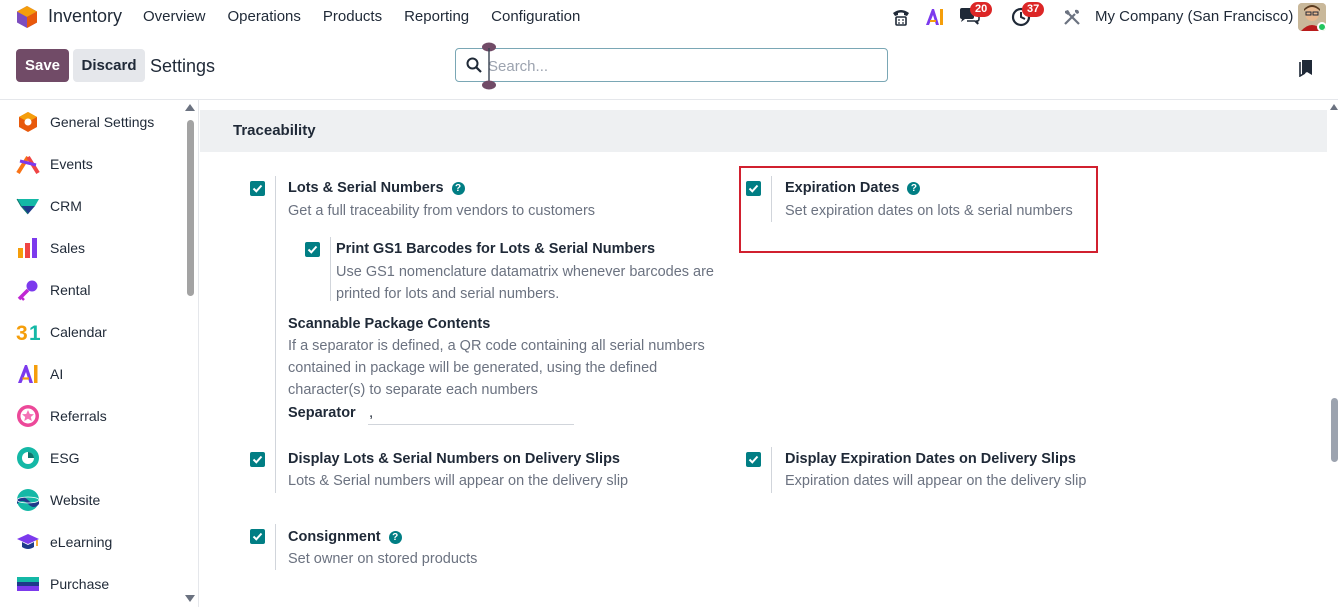  I want to click on sidebar-item-rental: Rental, so click(101, 290).